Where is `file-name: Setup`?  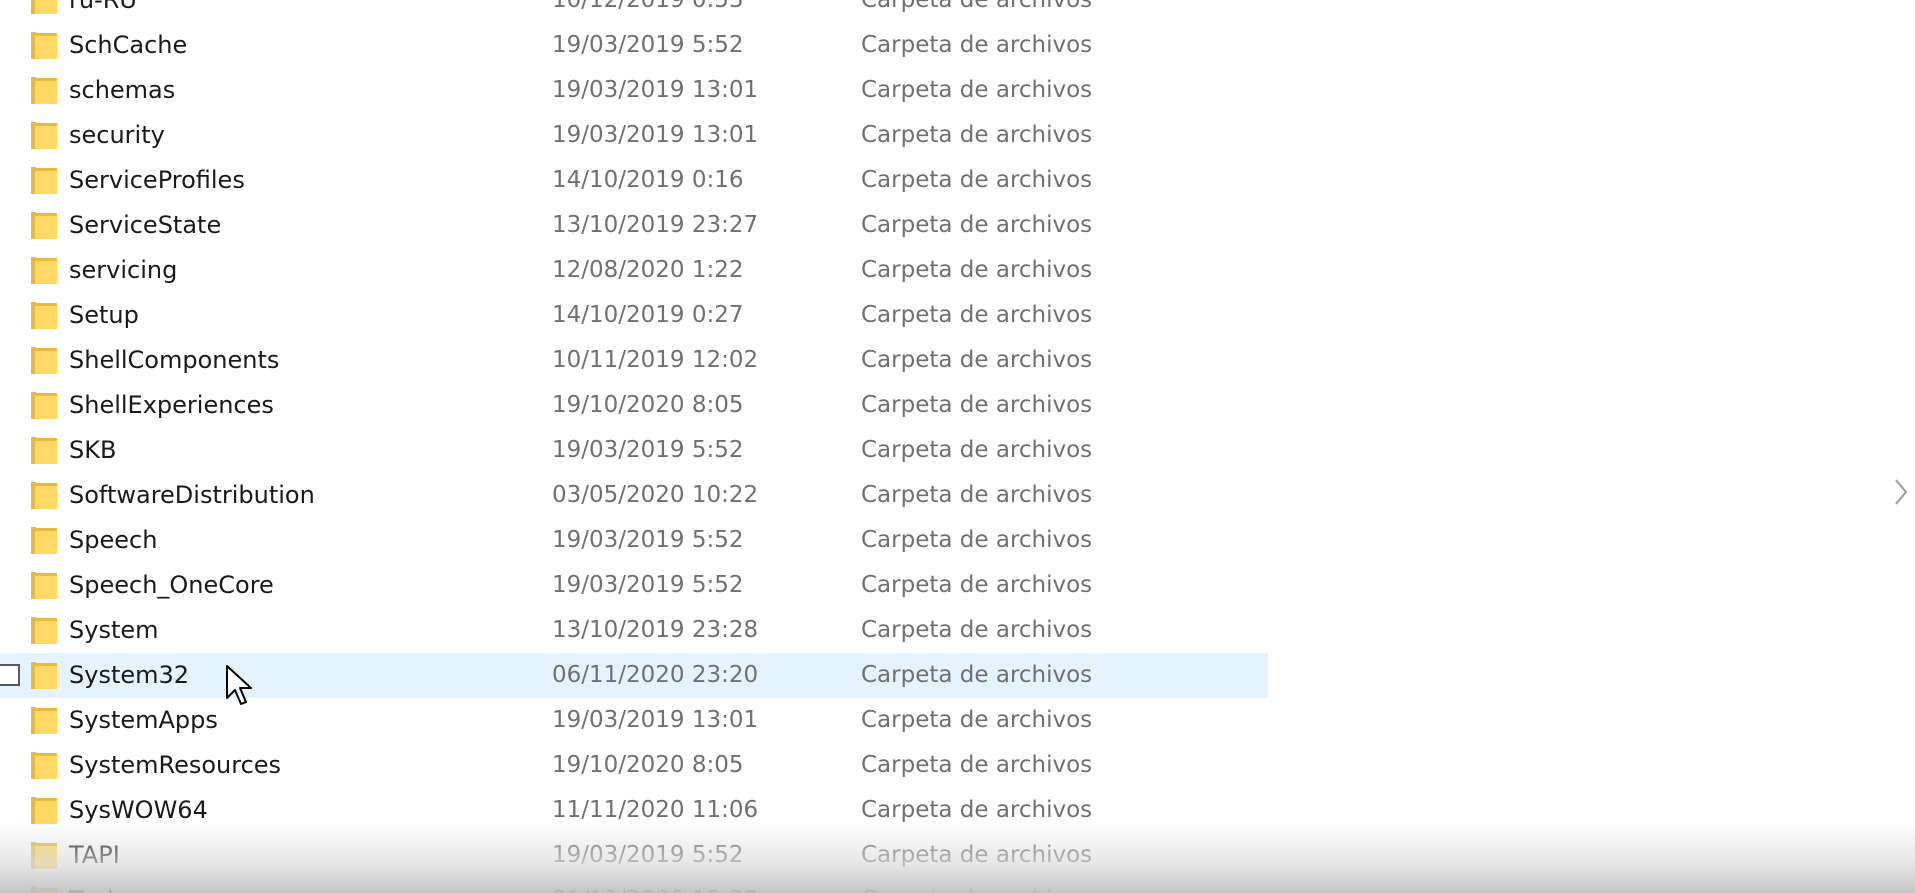
file-name: Setup is located at coordinates (104, 315).